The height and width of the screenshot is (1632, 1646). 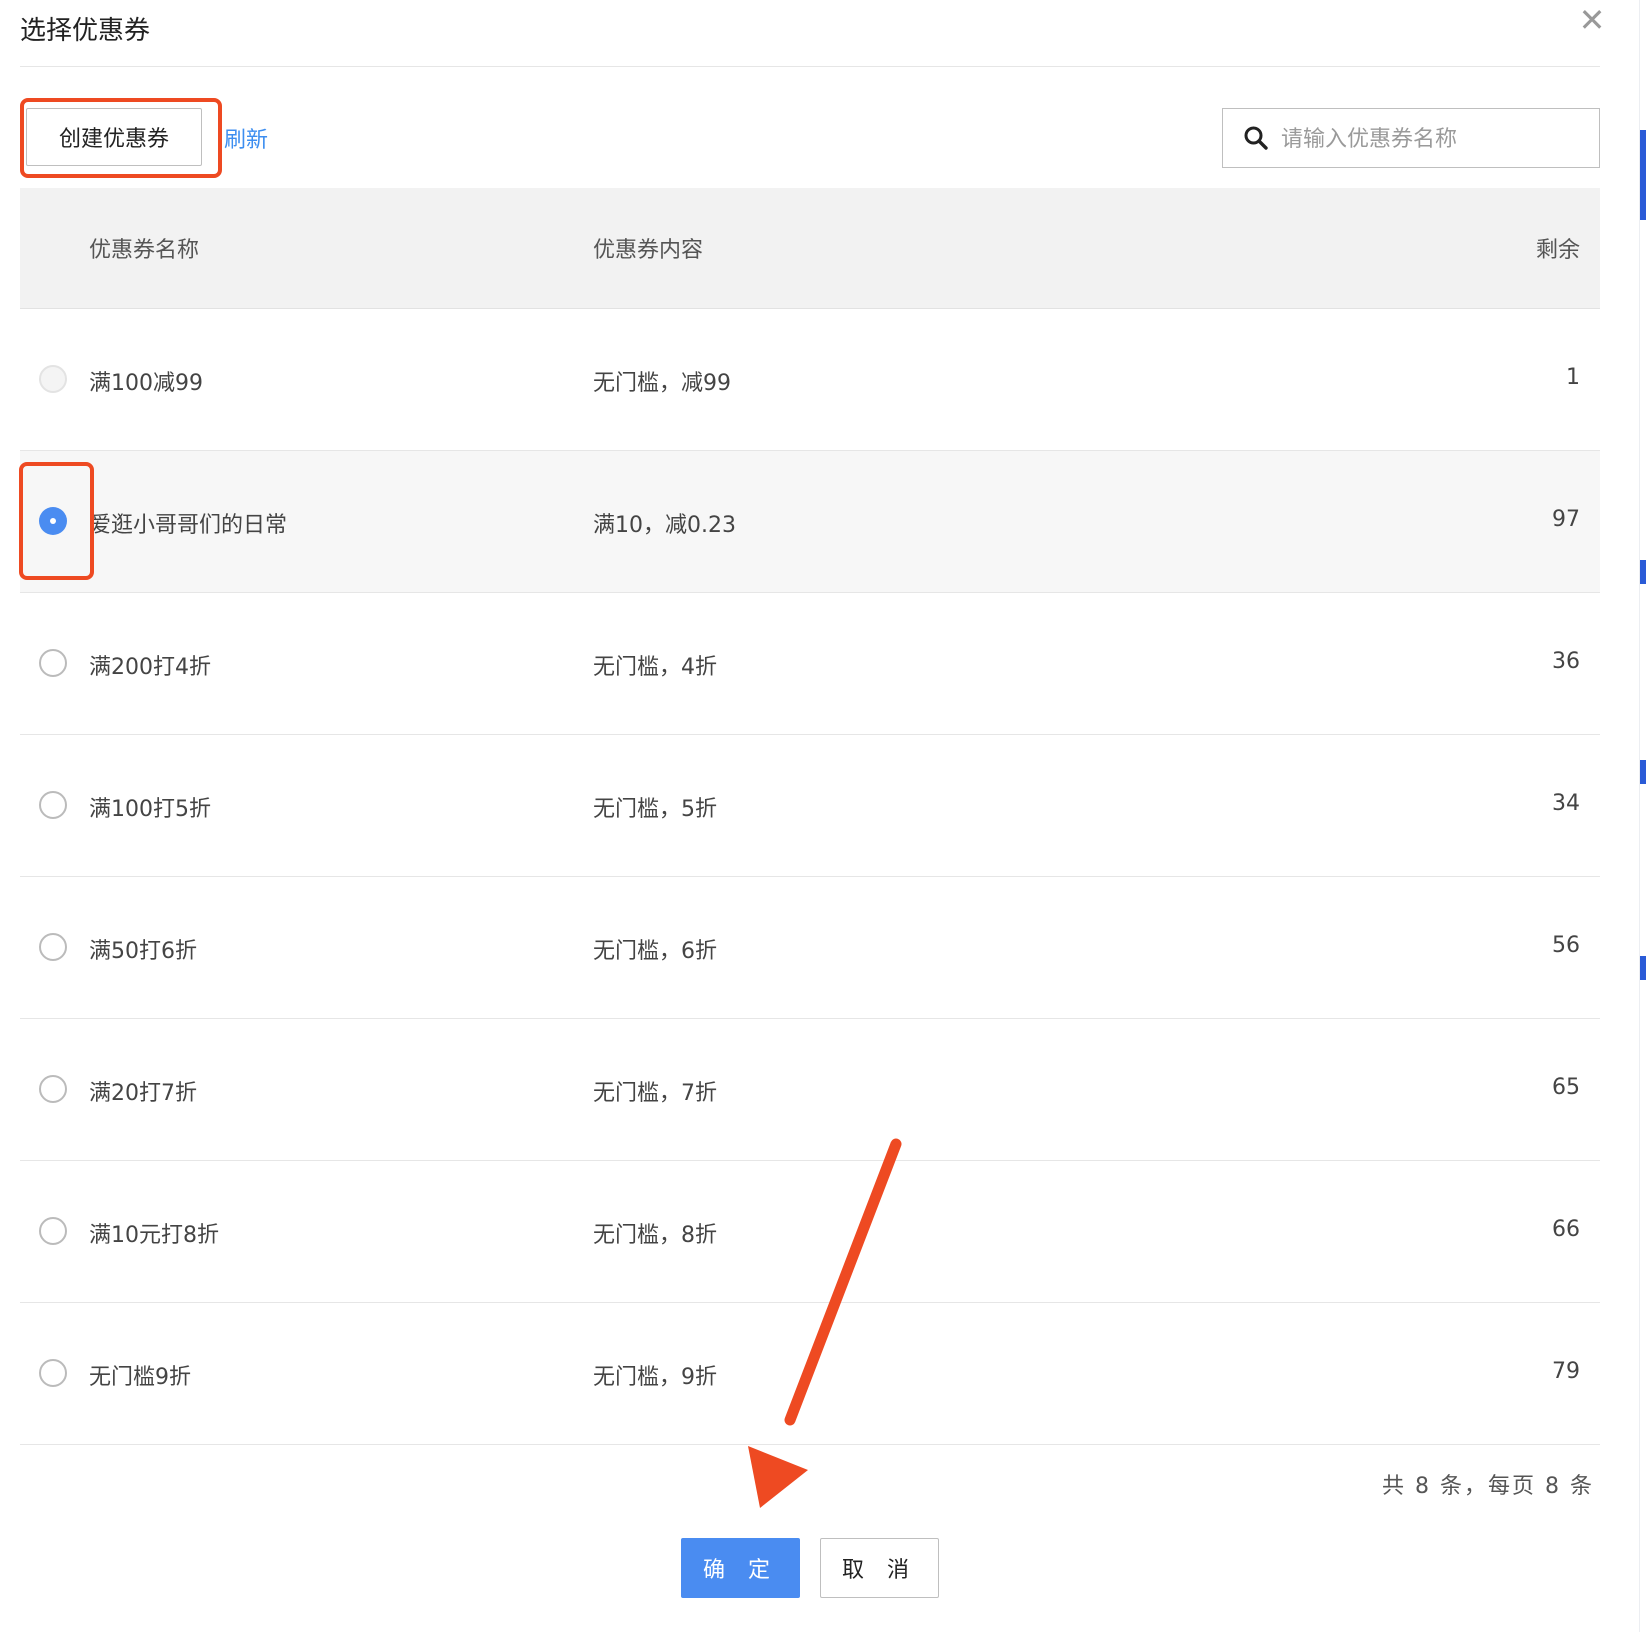 What do you see at coordinates (655, 951) in the screenshot?
I see `cell-content: 无门槛，6折` at bounding box center [655, 951].